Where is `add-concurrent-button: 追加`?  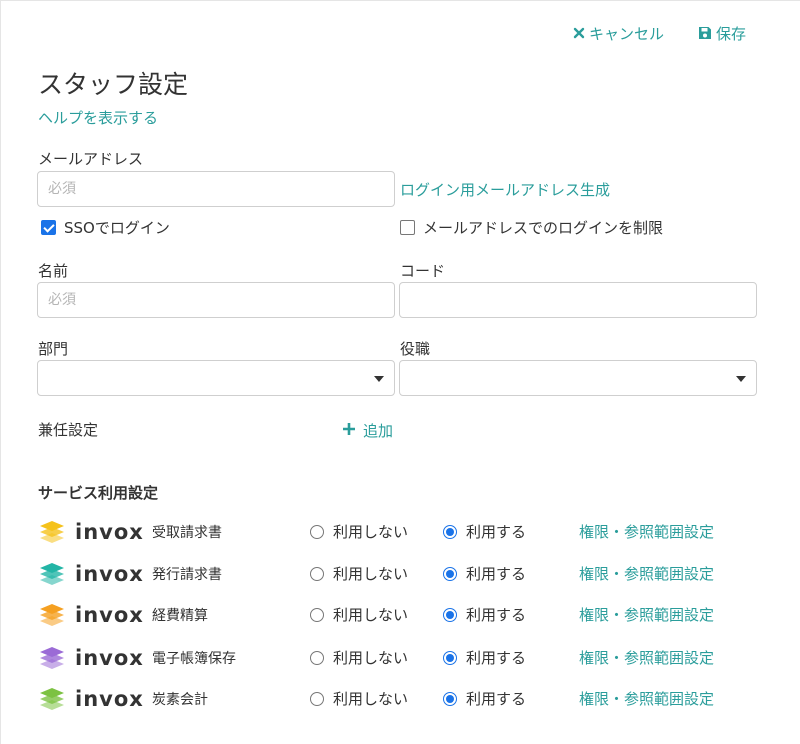
add-concurrent-button: 追加 is located at coordinates (367, 430).